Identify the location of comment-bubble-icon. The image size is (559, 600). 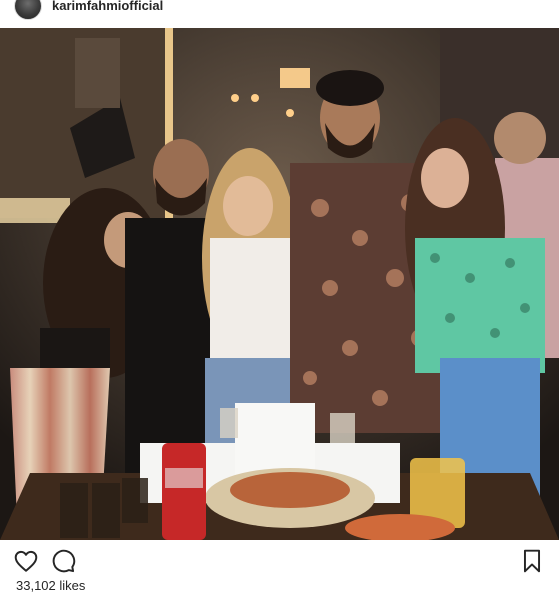
(63, 561).